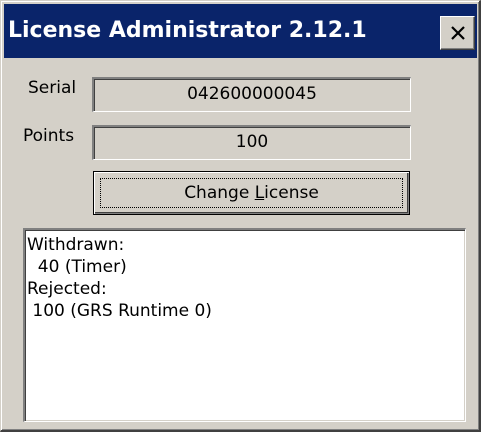 This screenshot has width=481, height=432. What do you see at coordinates (49, 136) in the screenshot?
I see `points-label: Points` at bounding box center [49, 136].